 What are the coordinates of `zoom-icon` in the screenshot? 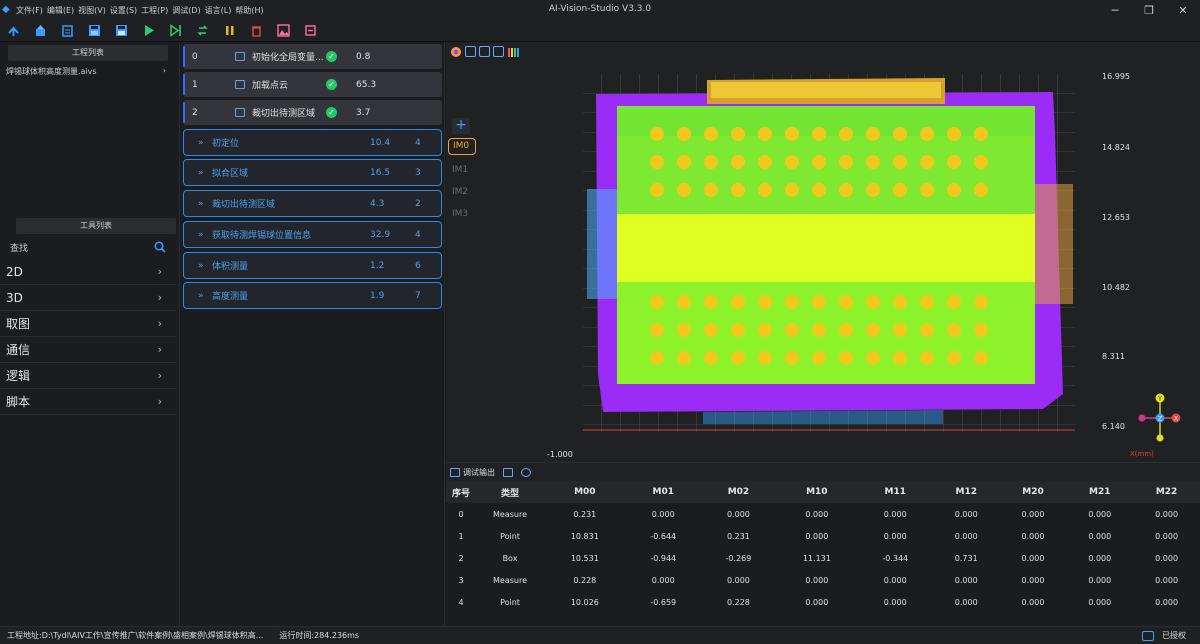 It's located at (526, 472).